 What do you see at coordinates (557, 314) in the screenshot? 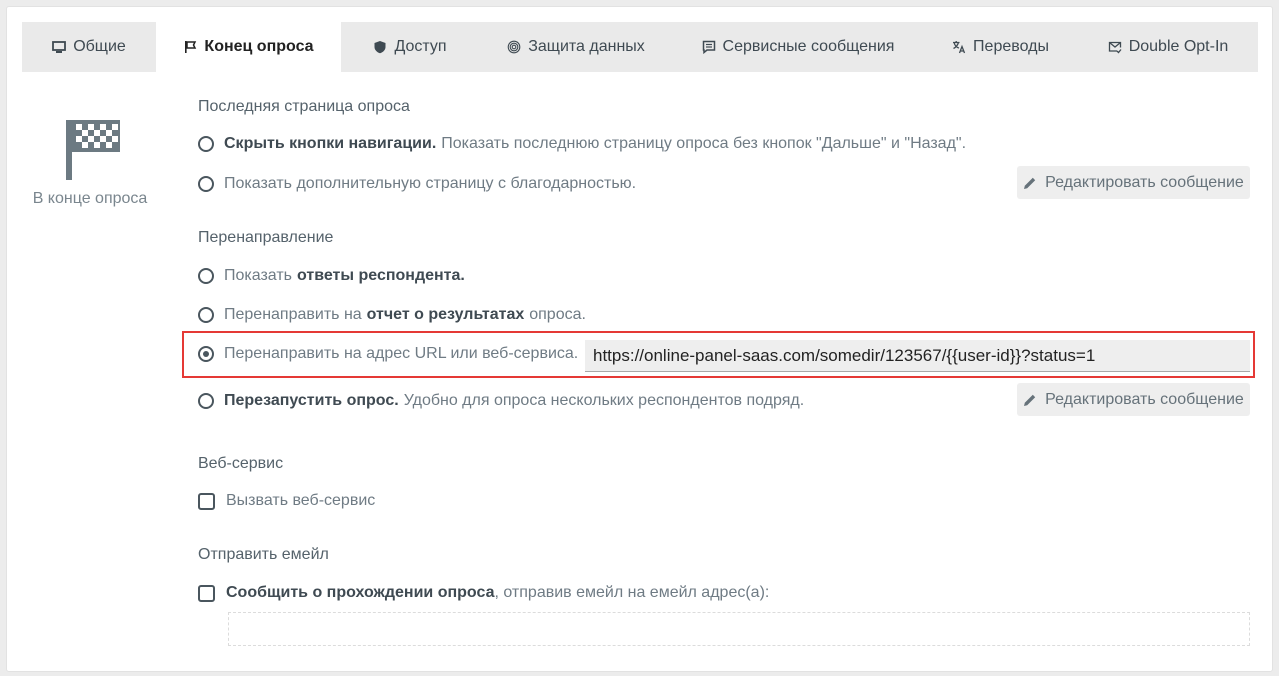
I see `option-tail: опроса.` at bounding box center [557, 314].